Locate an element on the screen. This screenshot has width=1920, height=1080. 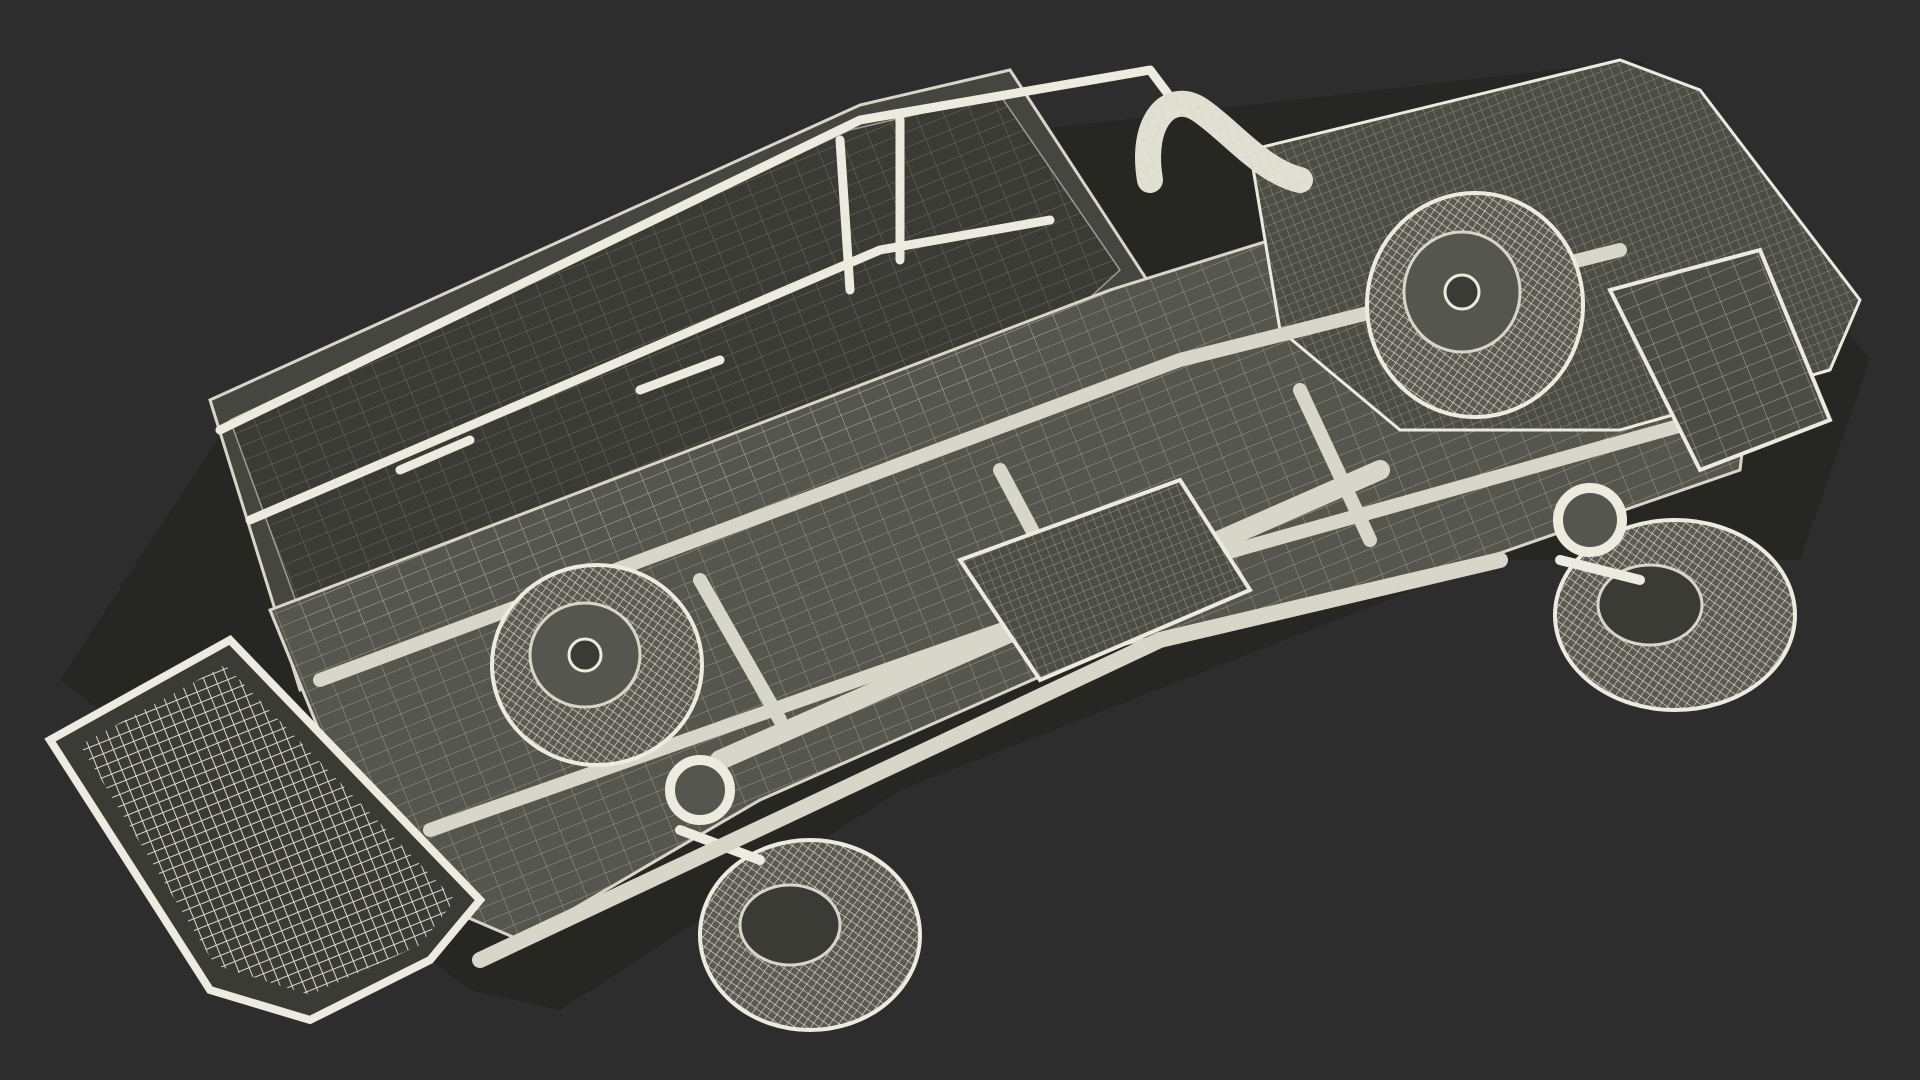
wheel-rear-axle is located at coordinates (810, 935).